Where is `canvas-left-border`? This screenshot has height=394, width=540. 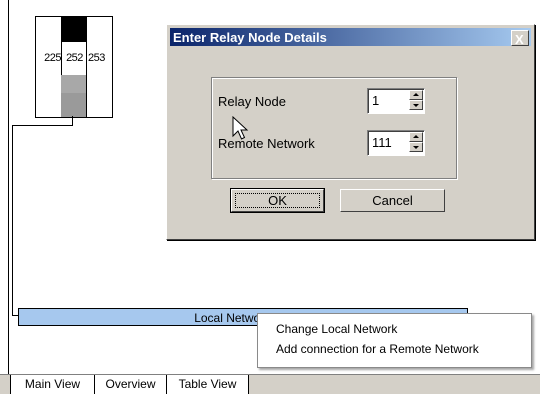
canvas-left-border is located at coordinates (8, 187).